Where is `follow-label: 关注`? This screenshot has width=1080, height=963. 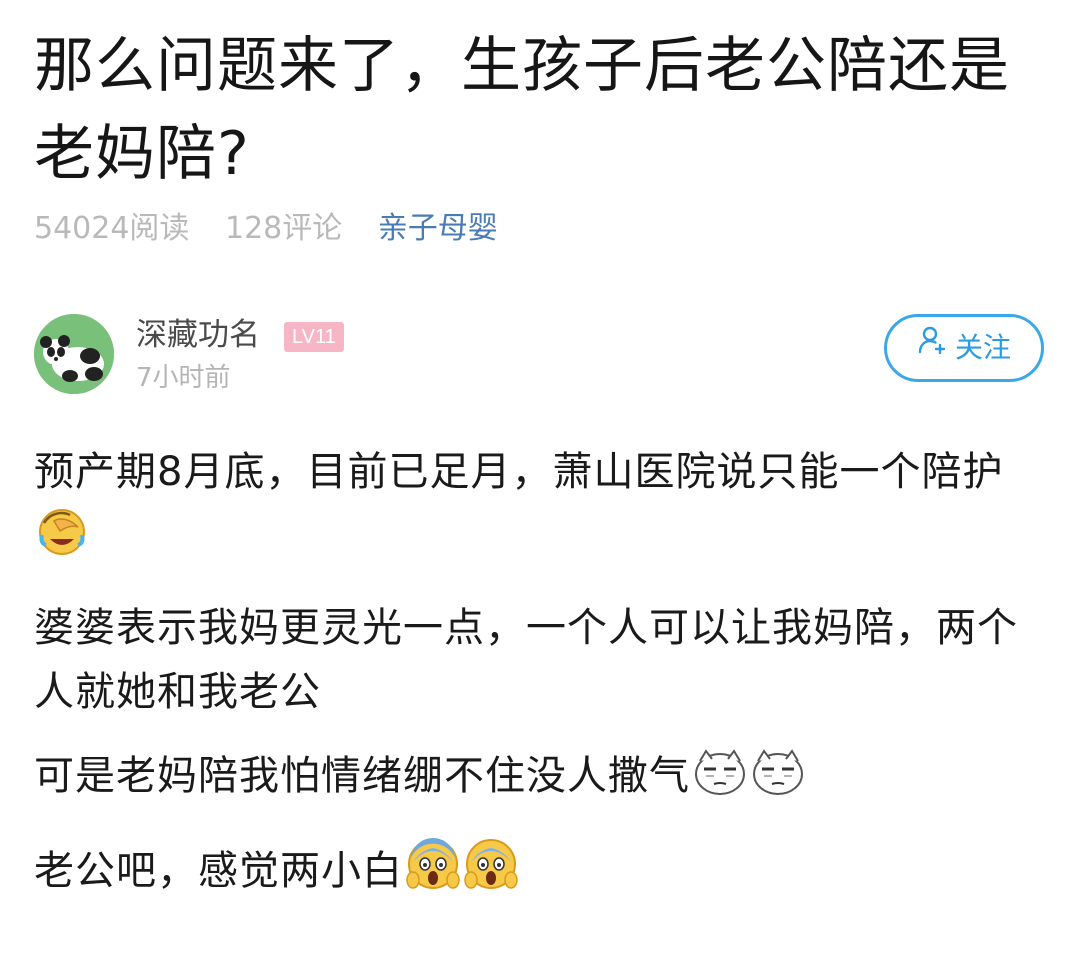
follow-label: 关注 is located at coordinates (982, 347).